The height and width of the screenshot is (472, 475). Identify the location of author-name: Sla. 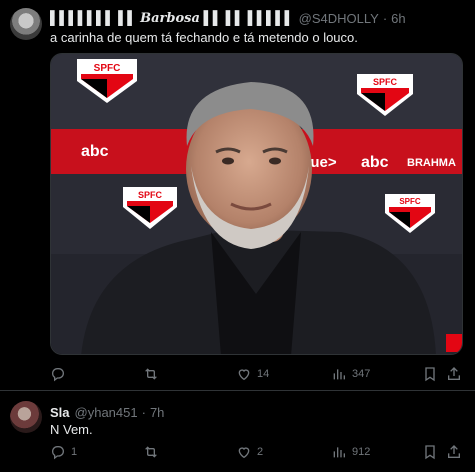
(60, 412).